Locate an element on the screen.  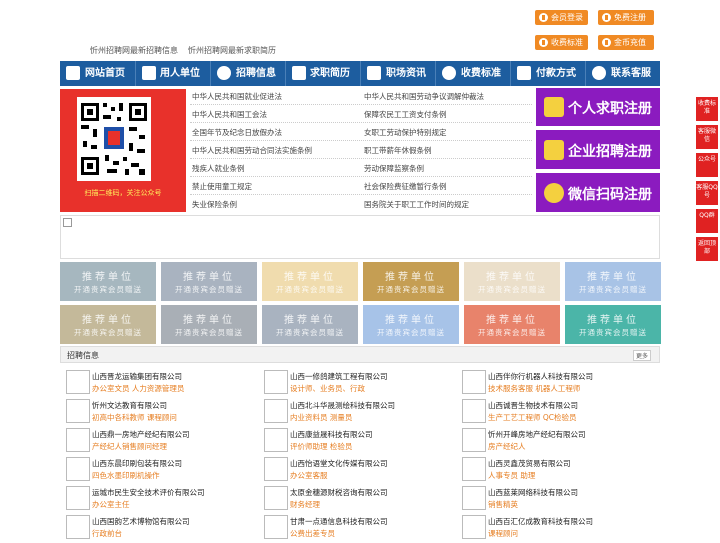
recruit-item: 山西百汇亿成教育科技有限公司 课程顾问 is located at coordinates (557, 529).